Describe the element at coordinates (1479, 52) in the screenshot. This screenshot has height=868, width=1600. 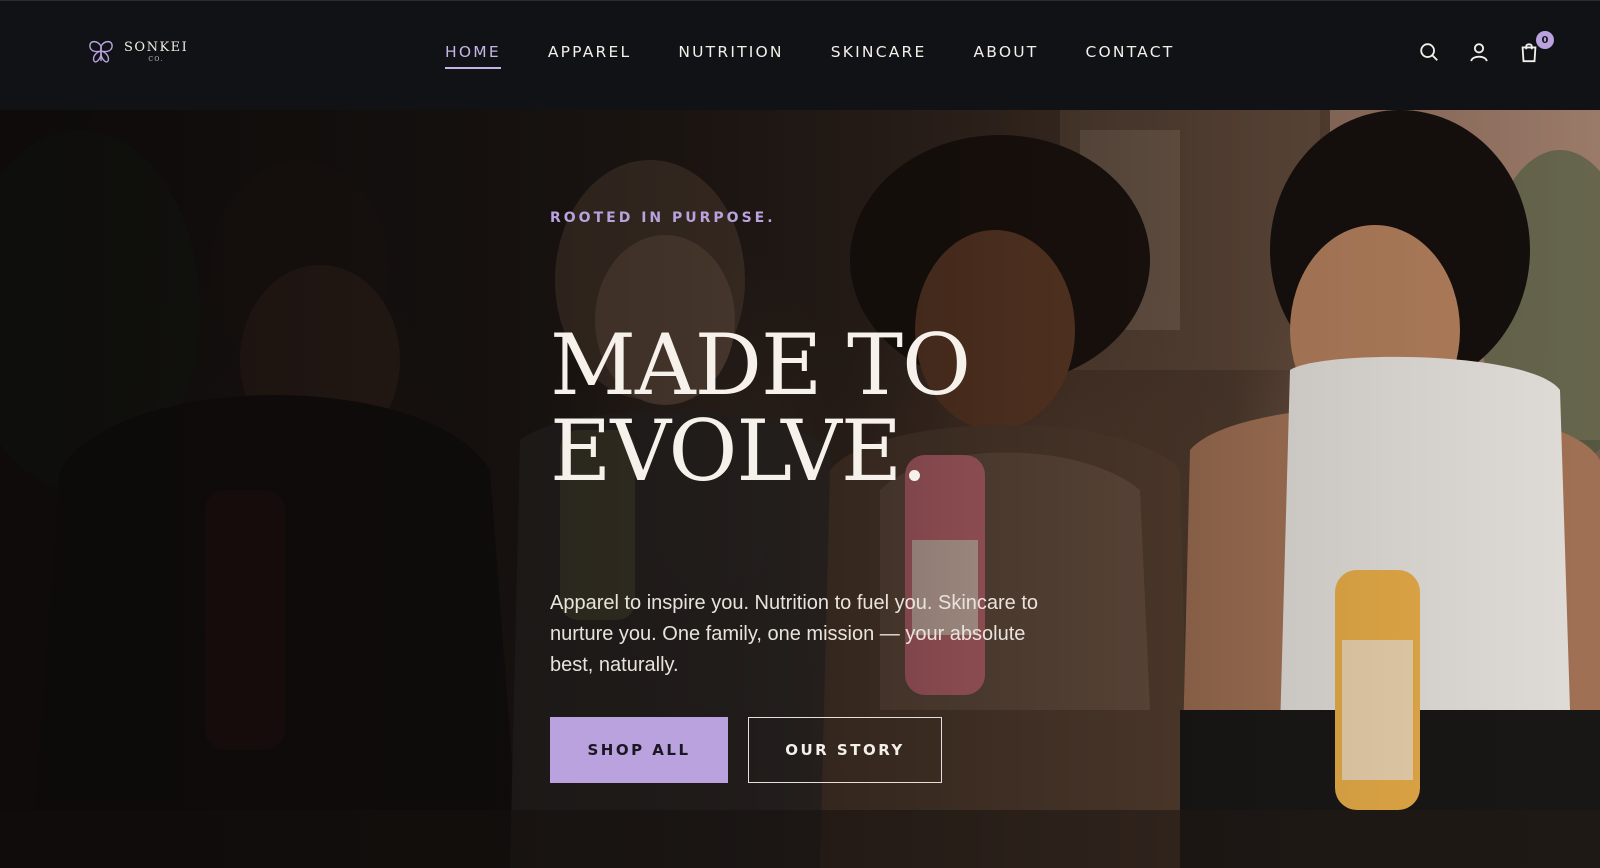
I see `user-icon` at that location.